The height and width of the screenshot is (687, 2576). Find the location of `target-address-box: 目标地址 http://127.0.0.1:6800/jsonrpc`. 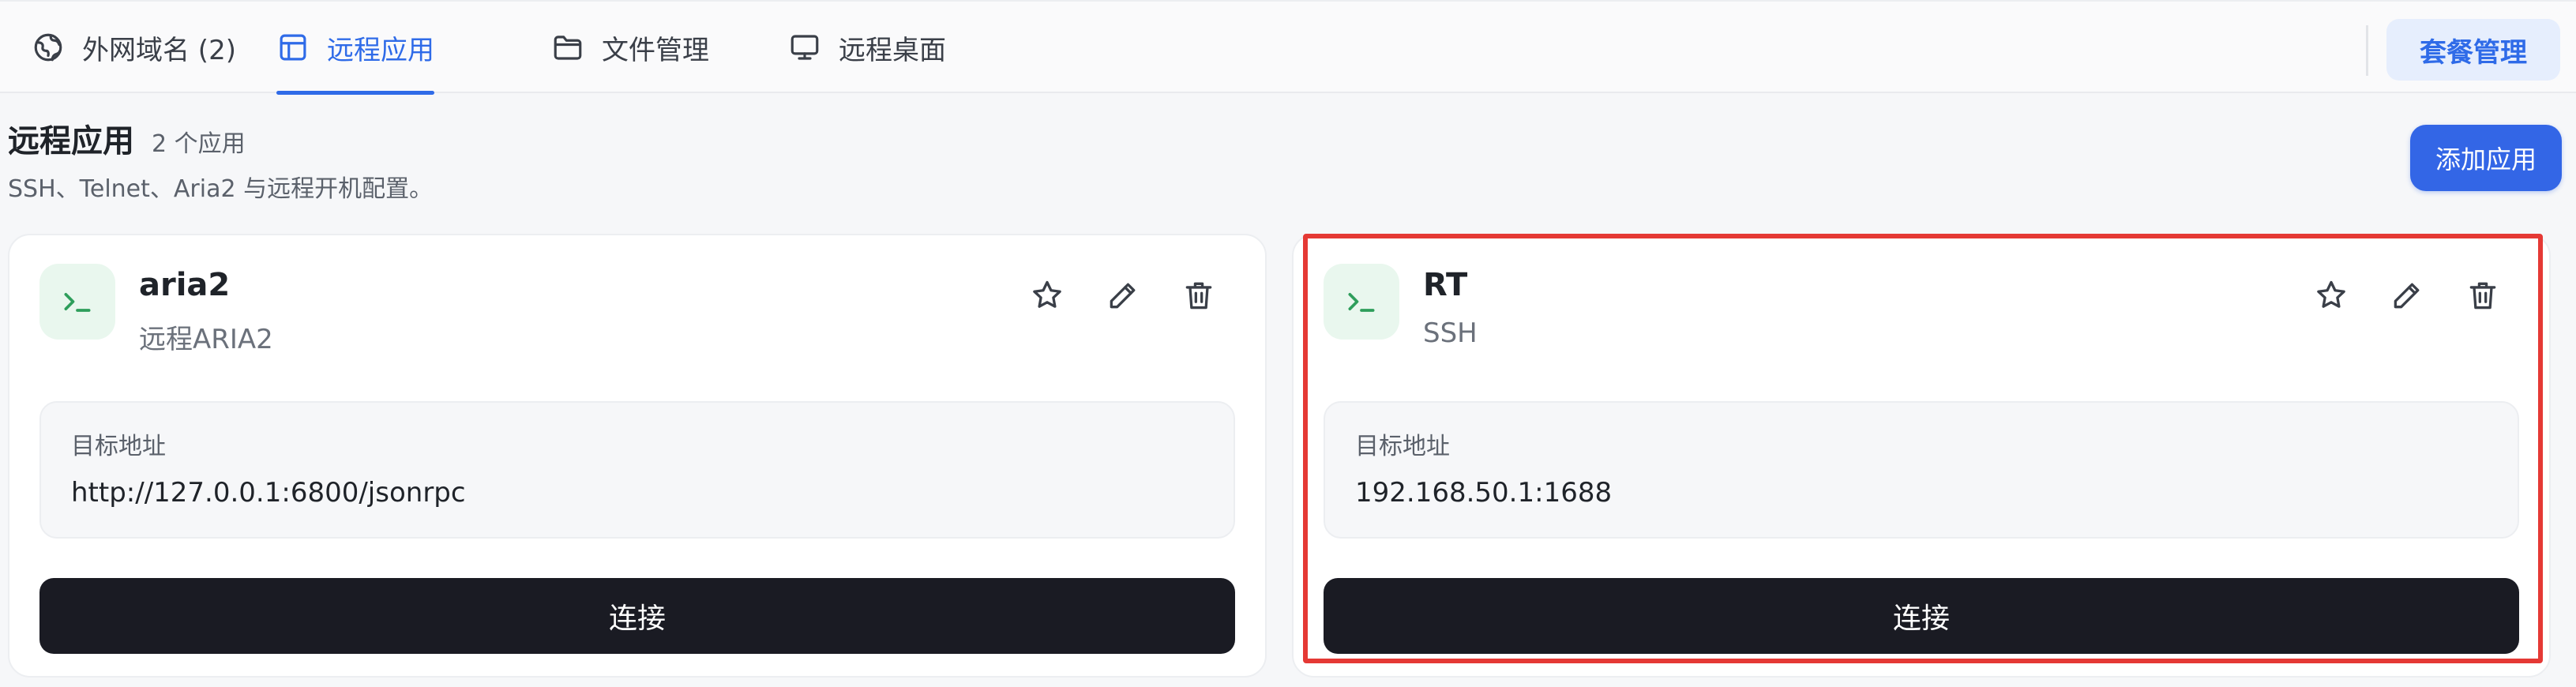

target-address-box: 目标地址 http://127.0.0.1:6800/jsonrpc is located at coordinates (637, 470).